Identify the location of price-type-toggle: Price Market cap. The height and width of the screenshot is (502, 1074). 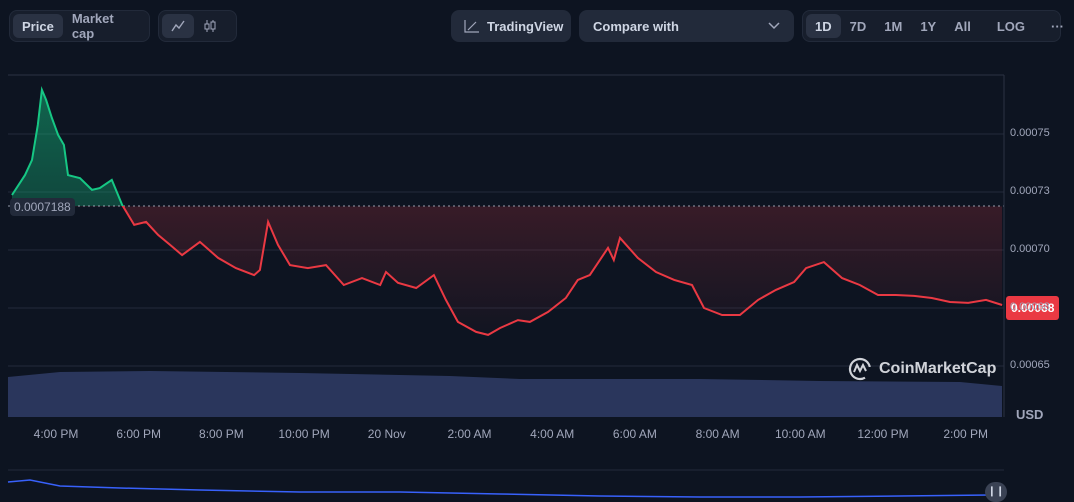
(79, 26).